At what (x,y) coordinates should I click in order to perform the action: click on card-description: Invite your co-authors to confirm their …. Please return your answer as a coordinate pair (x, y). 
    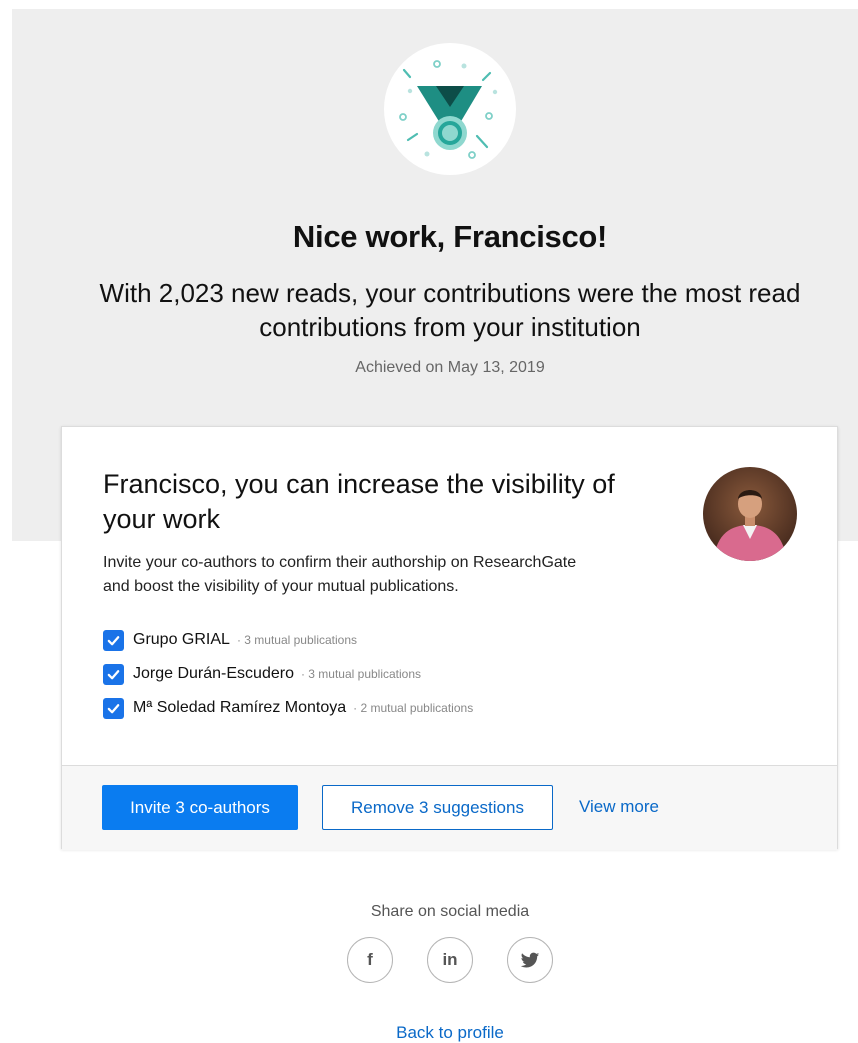
    Looking at the image, I should click on (388, 575).